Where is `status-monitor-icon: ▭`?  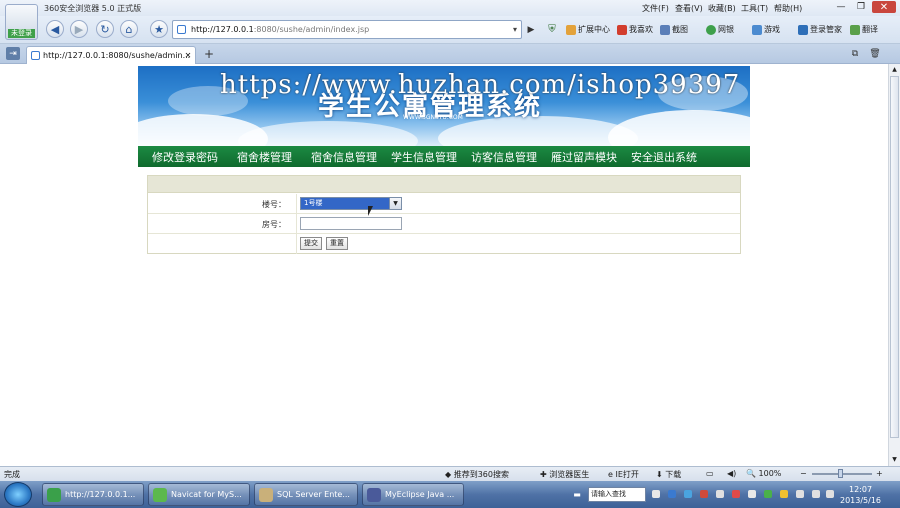
status-monitor-icon: ▭ is located at coordinates (710, 473).